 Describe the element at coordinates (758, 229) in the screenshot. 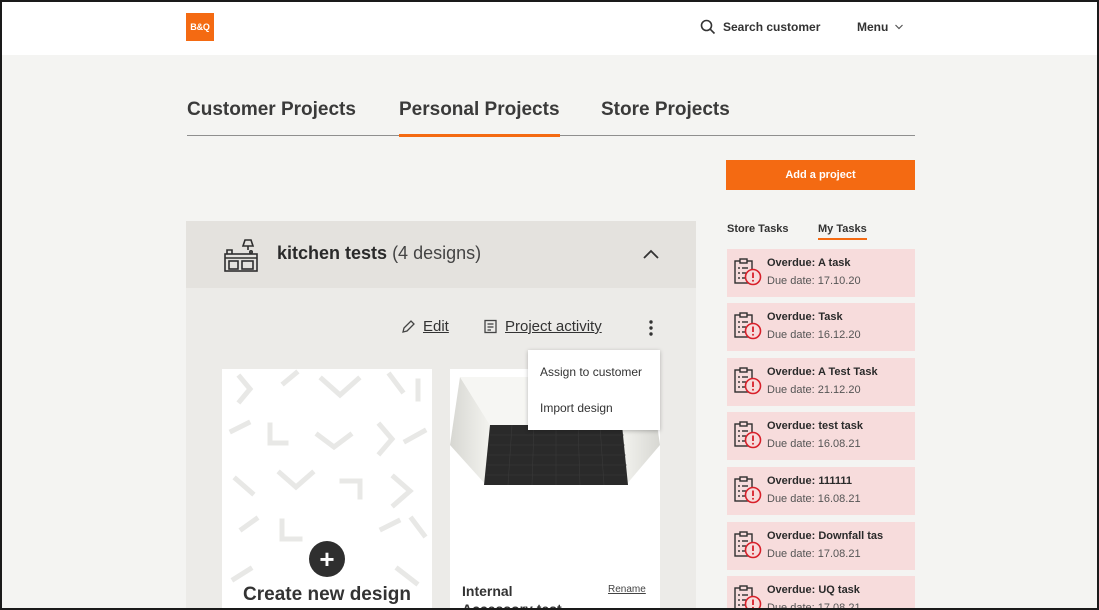

I see `tab-store-tasks: Store Tasks` at that location.